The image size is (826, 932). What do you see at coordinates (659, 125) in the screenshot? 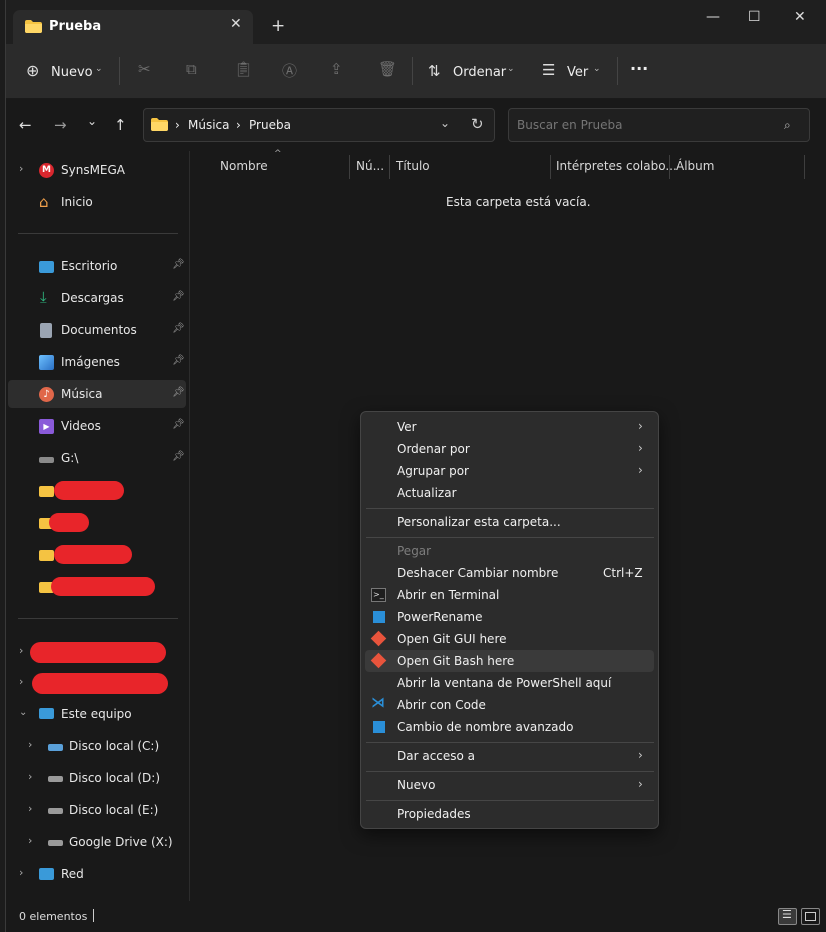
I see `search-input` at bounding box center [659, 125].